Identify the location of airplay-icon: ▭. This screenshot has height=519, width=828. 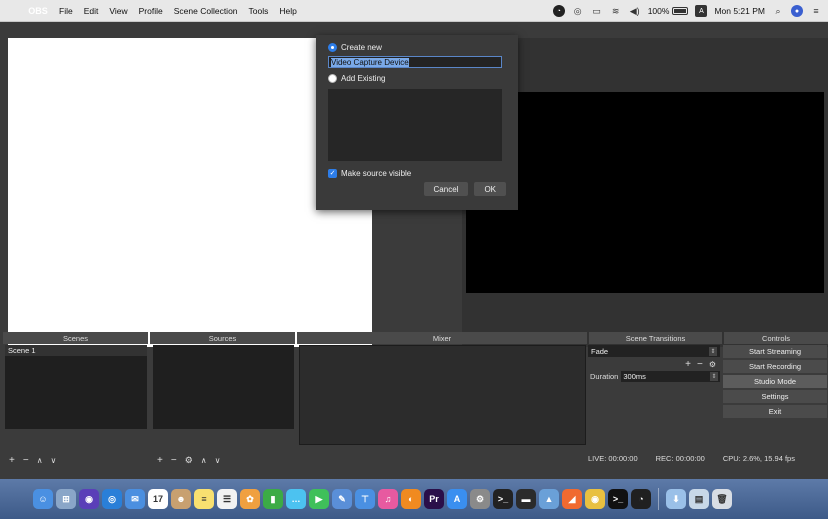
(597, 11).